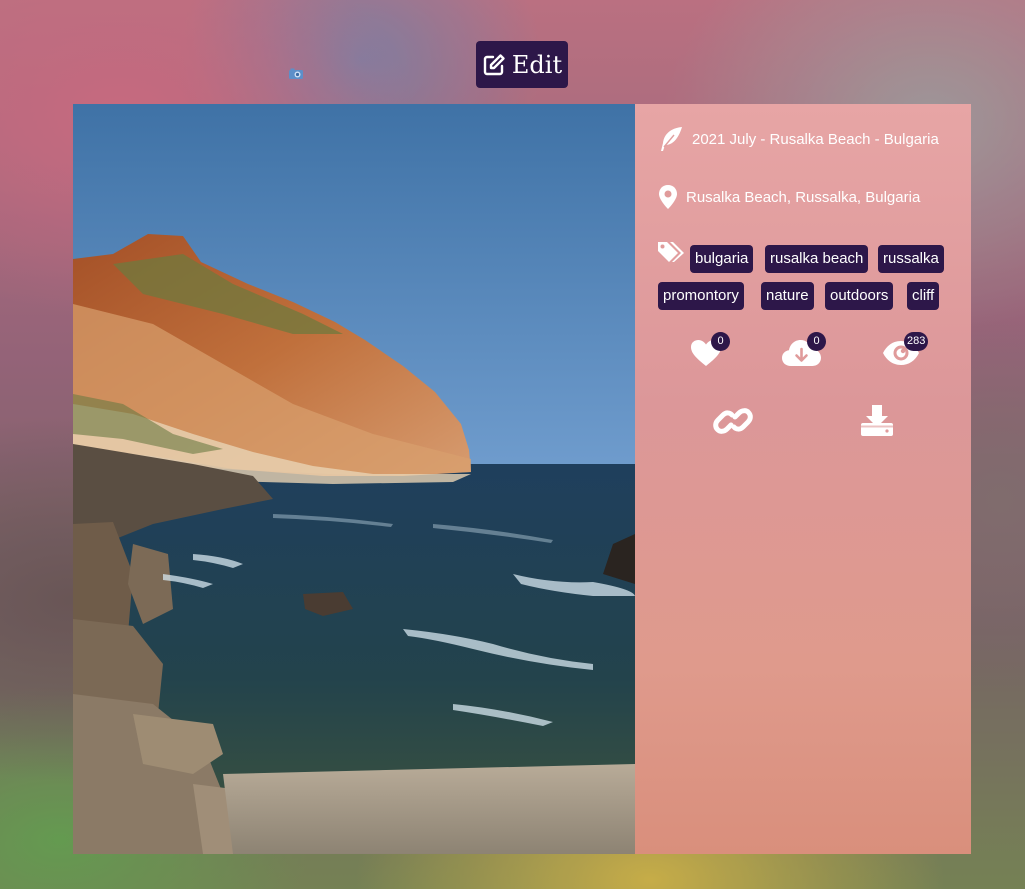 The image size is (1025, 889). I want to click on tag-russalka: russalka, so click(911, 259).